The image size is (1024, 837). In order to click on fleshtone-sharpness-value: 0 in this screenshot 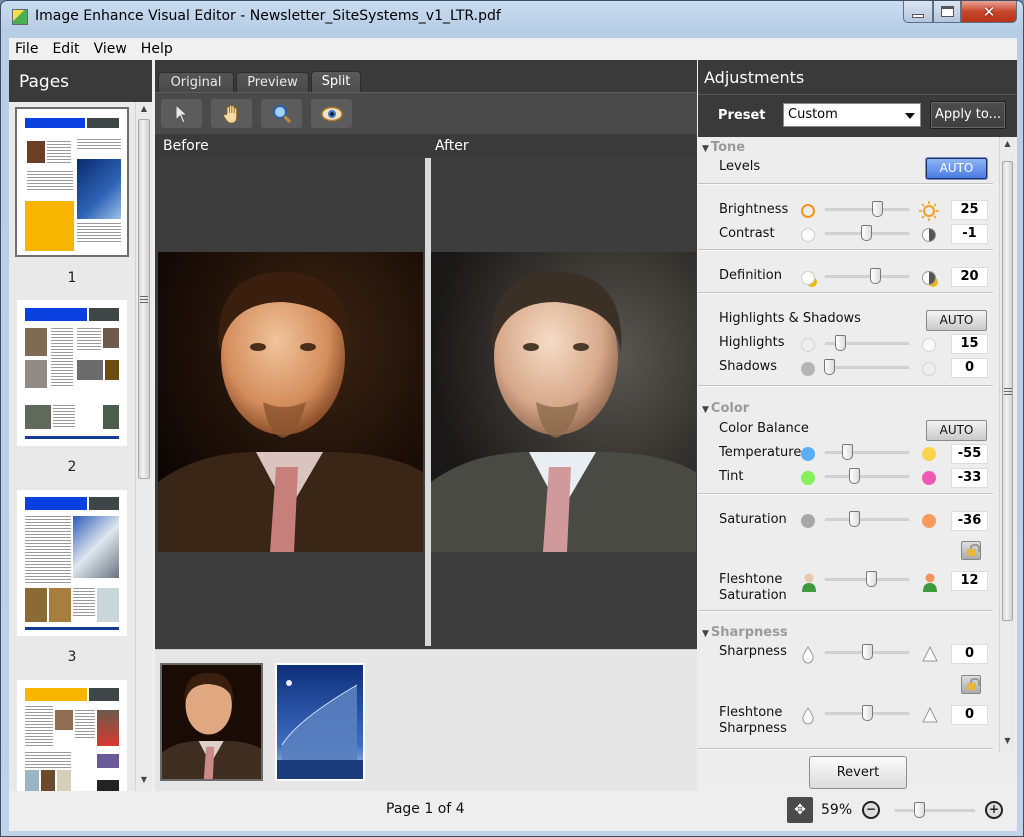, I will do `click(969, 715)`.